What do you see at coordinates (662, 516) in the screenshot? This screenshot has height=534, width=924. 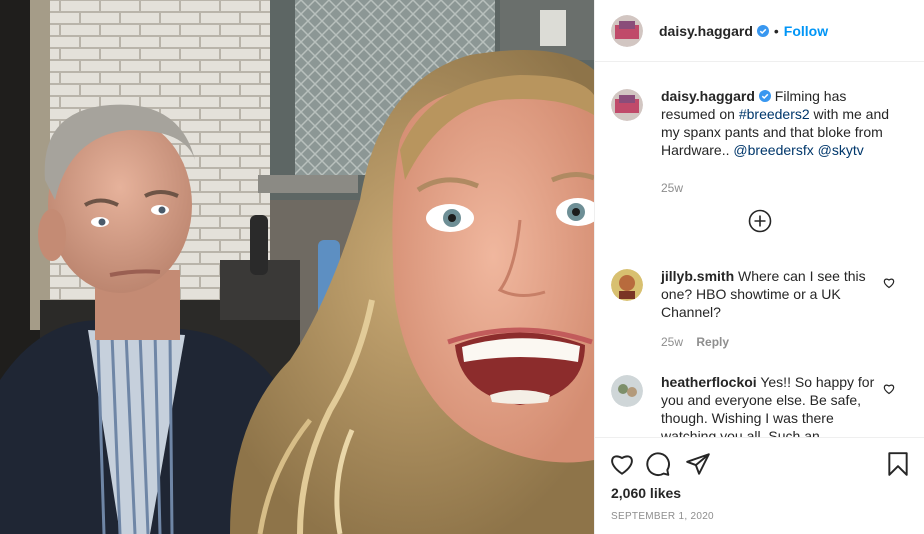 I see `post-date: SEPTEMBER 1, 2020` at bounding box center [662, 516].